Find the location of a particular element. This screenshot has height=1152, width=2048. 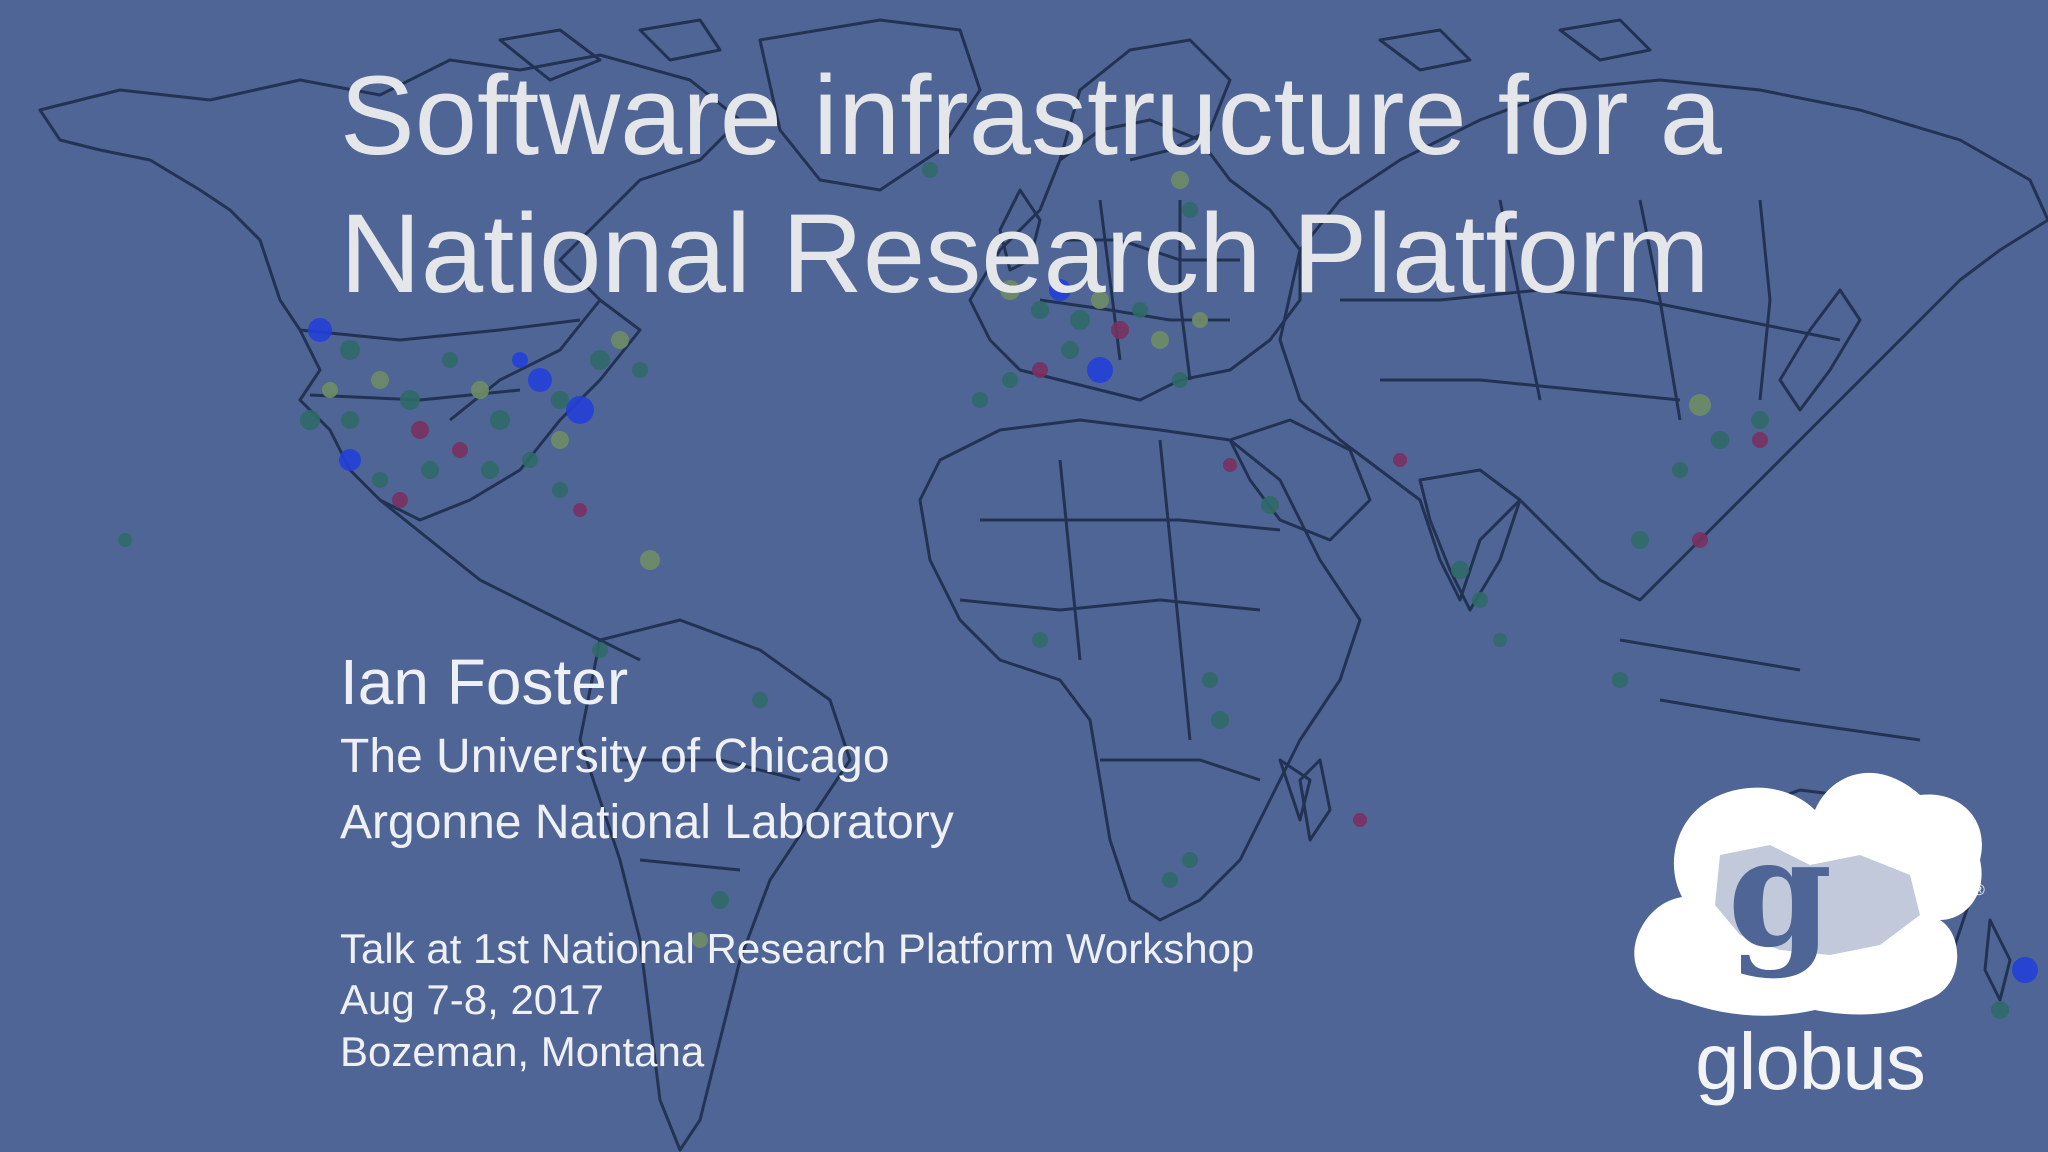

talk-date: Aug 7-8, 2017 is located at coordinates (472, 999).